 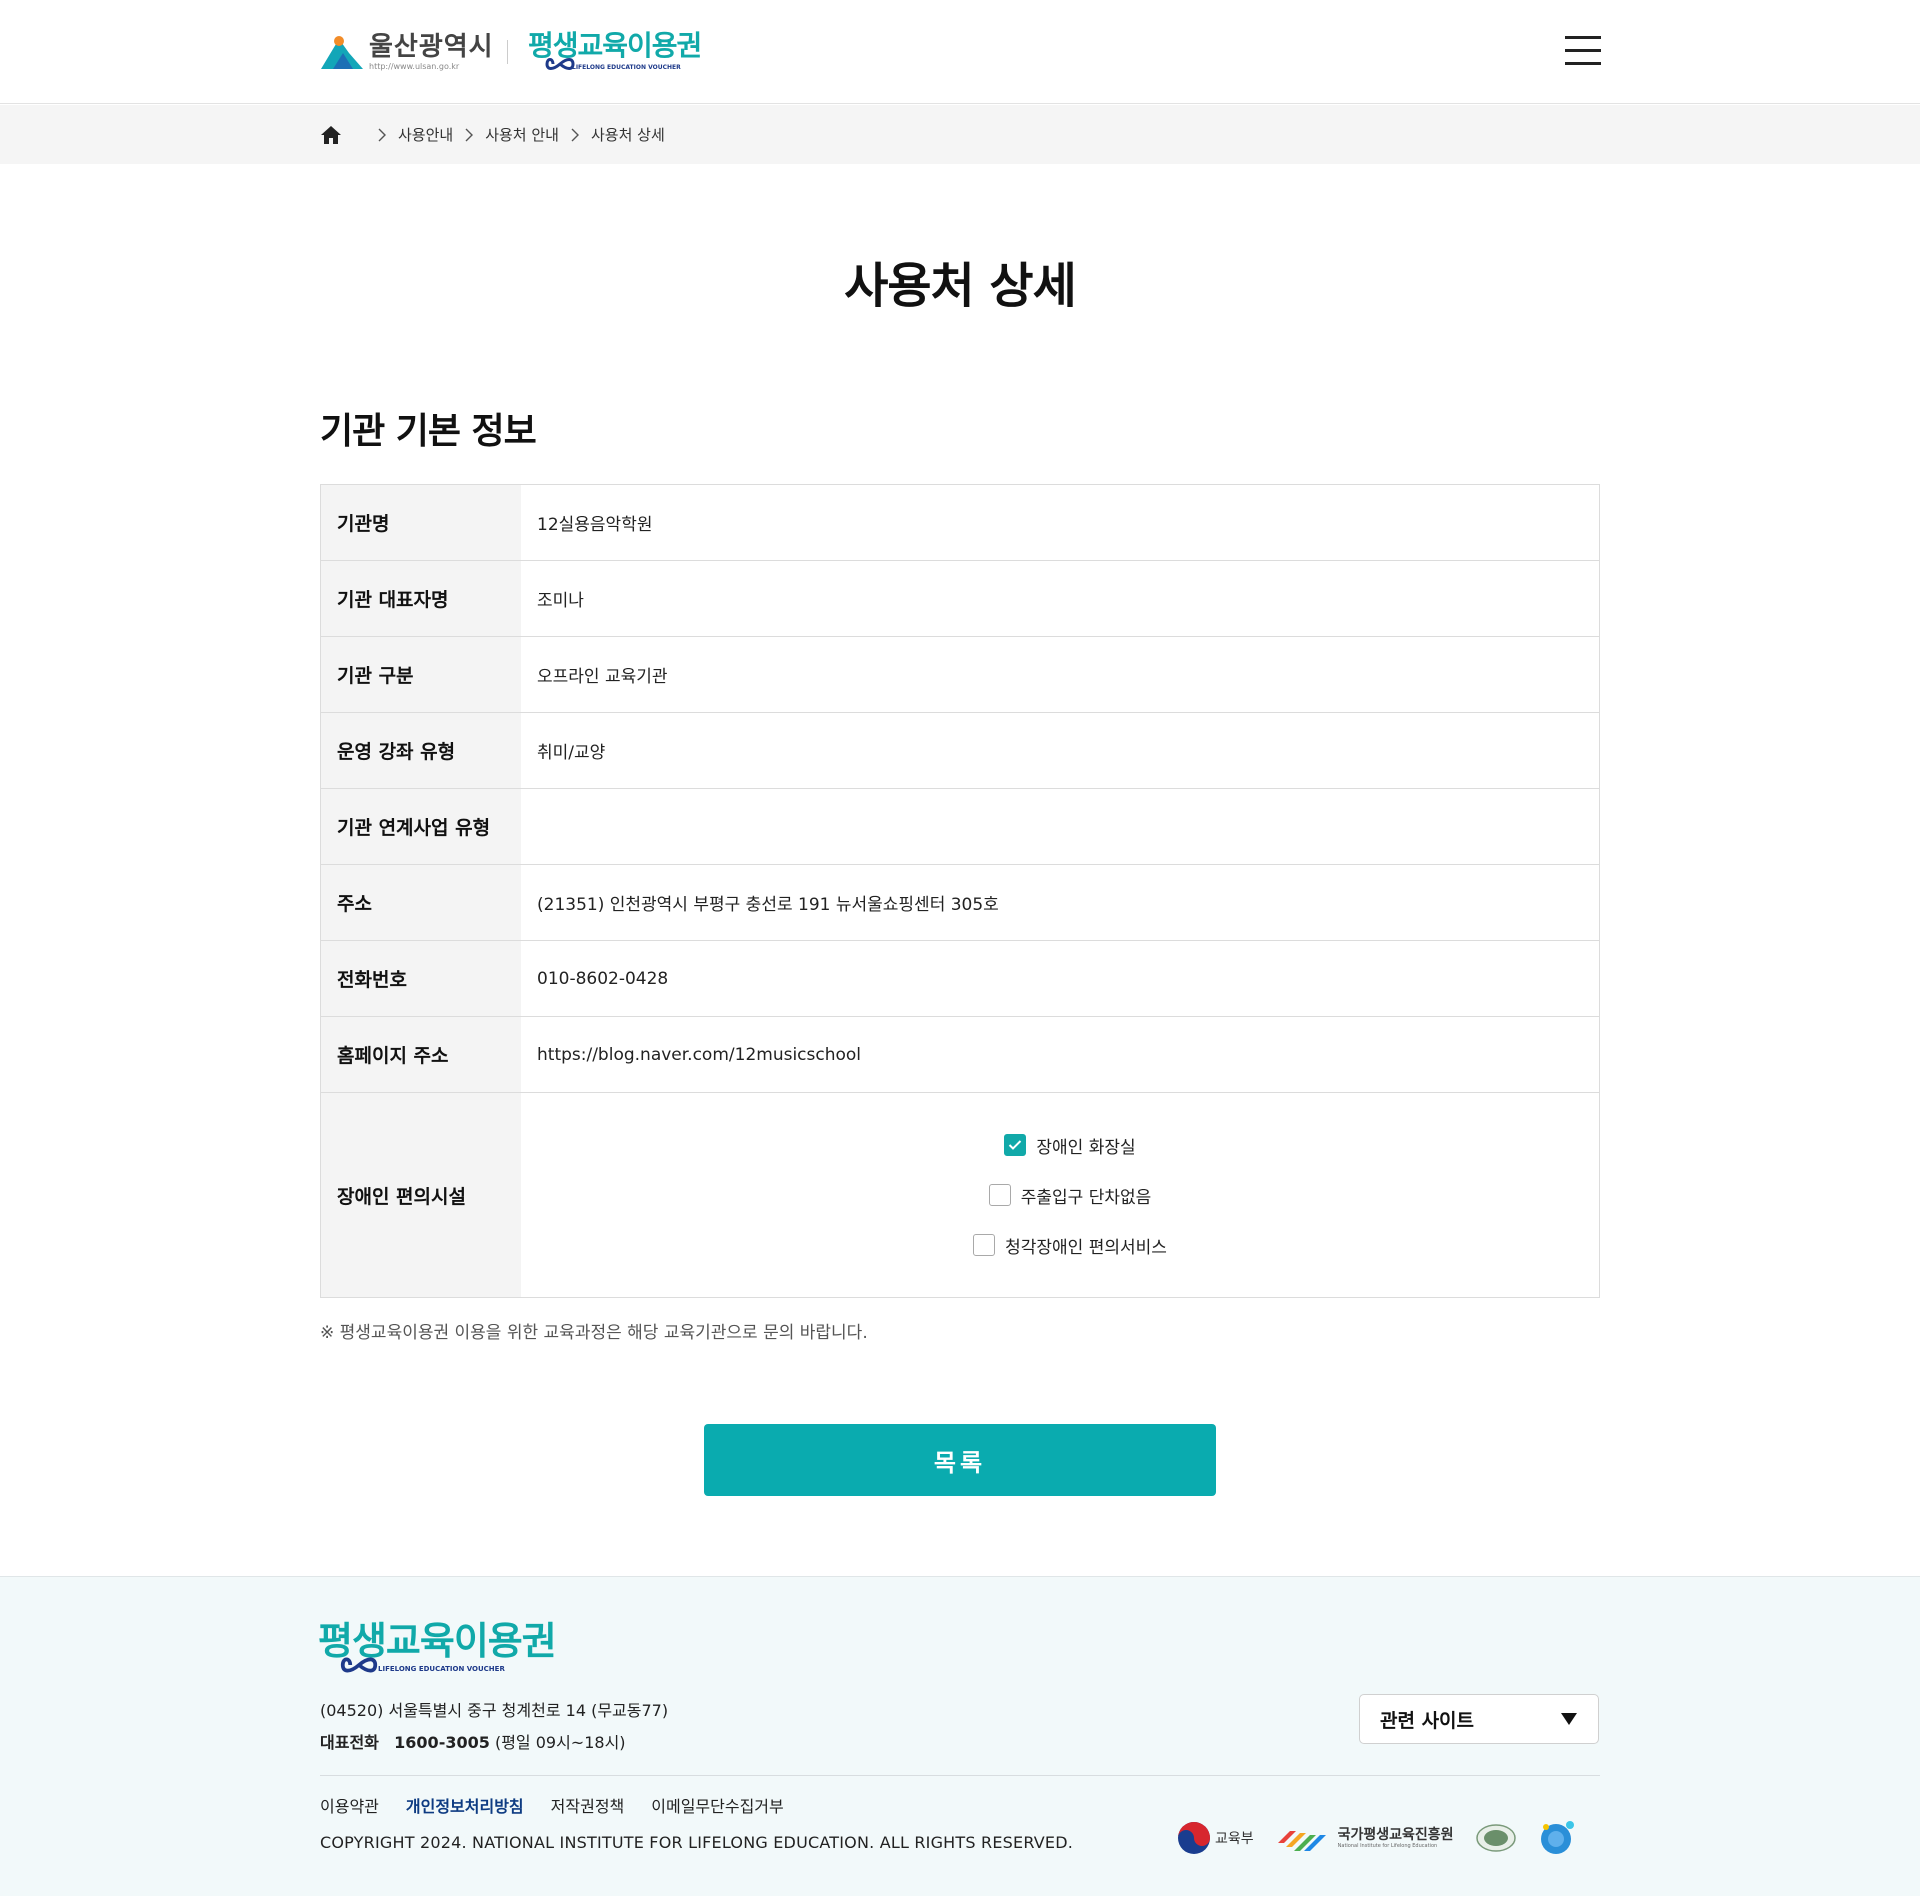 I want to click on row-label: 기관 대표자명, so click(x=421, y=598).